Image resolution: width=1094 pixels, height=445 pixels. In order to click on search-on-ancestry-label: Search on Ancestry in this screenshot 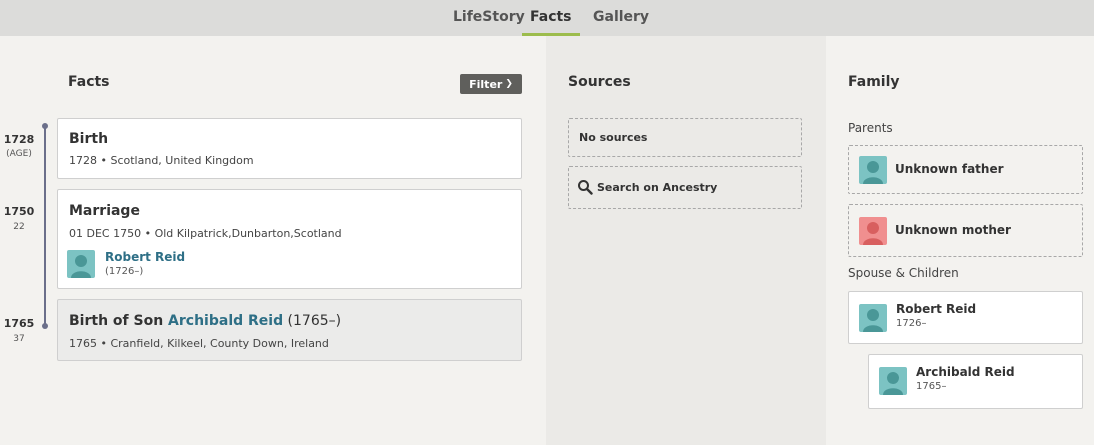, I will do `click(657, 187)`.